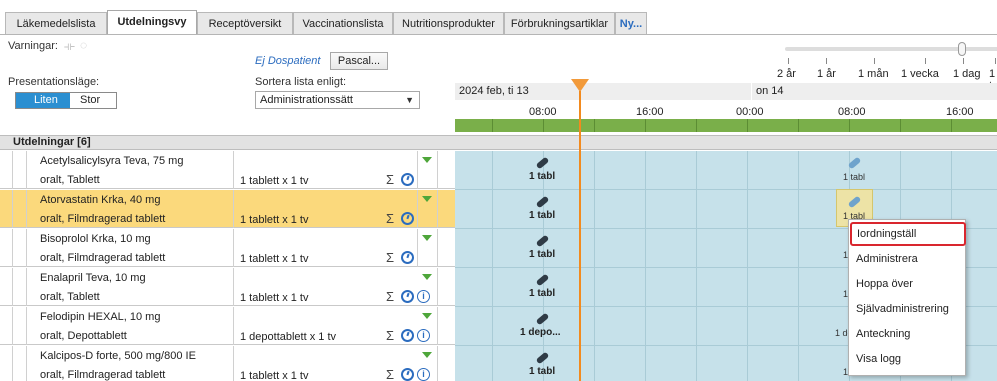 Image resolution: width=997 pixels, height=381 pixels. I want to click on current-time-line, so click(580, 236).